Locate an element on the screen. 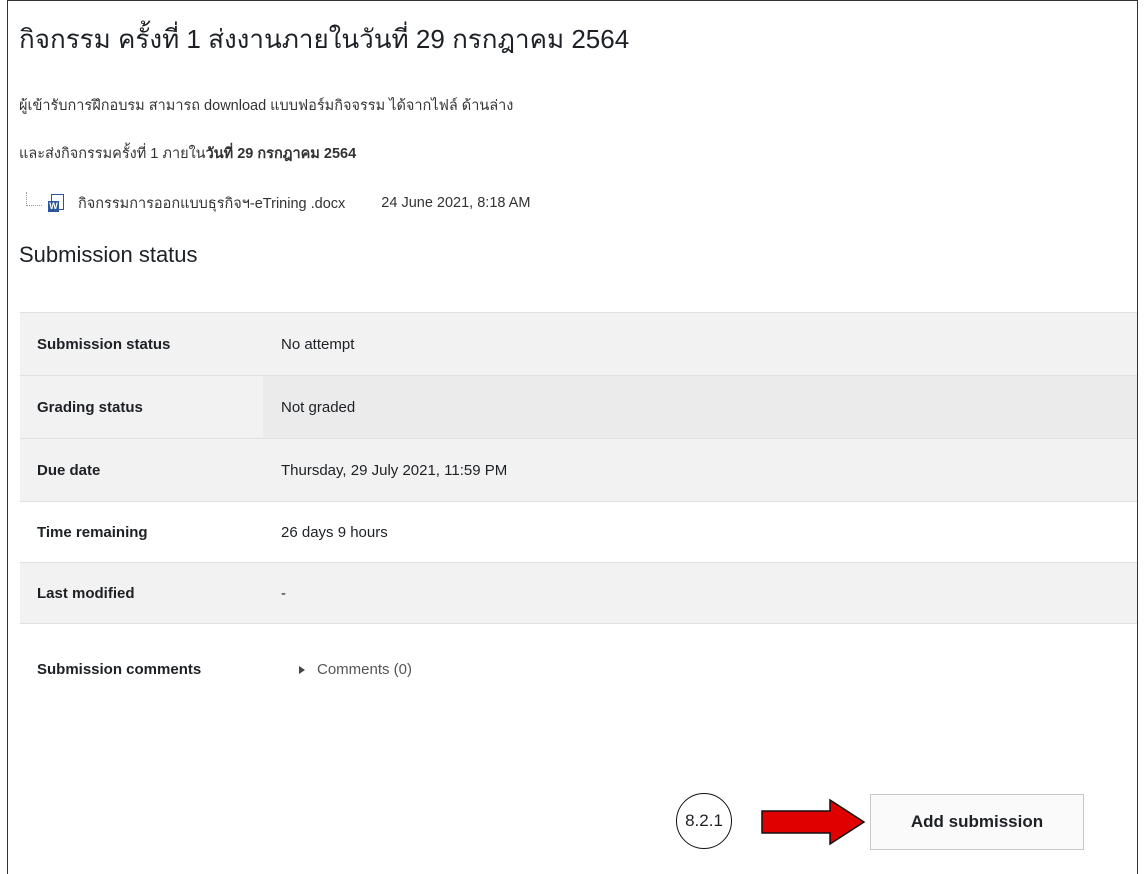 The image size is (1146, 874). comments-toggle: Comments (0) is located at coordinates (709, 669).